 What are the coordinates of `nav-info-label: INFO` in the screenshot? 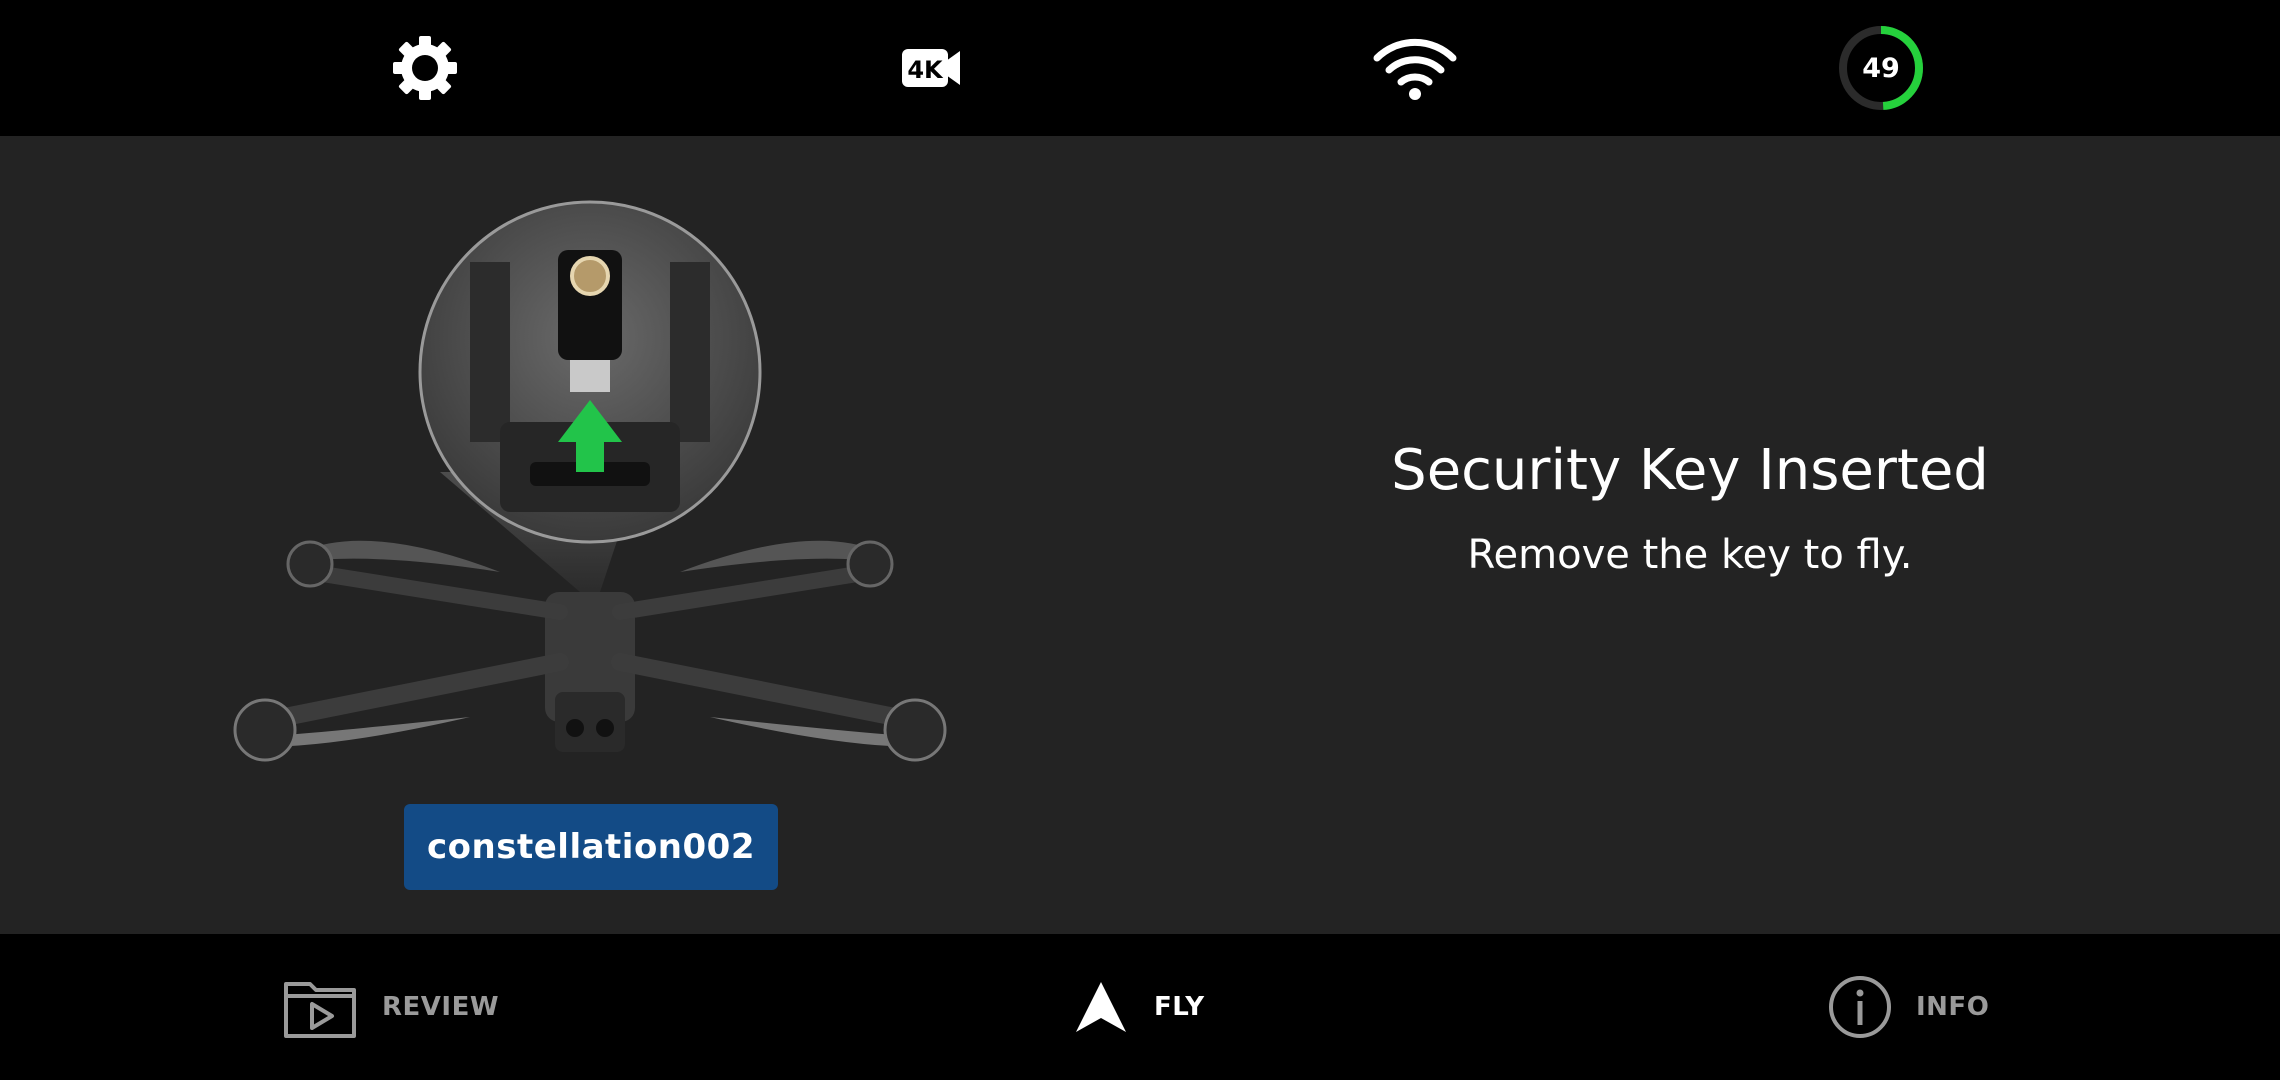 It's located at (1953, 1007).